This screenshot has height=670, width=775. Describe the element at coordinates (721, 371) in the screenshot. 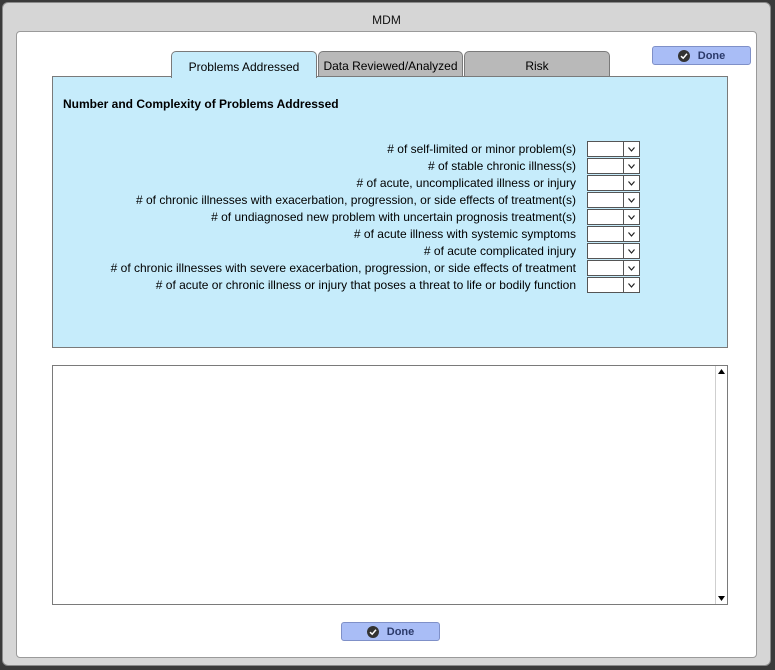

I see `scroll-up-icon` at that location.